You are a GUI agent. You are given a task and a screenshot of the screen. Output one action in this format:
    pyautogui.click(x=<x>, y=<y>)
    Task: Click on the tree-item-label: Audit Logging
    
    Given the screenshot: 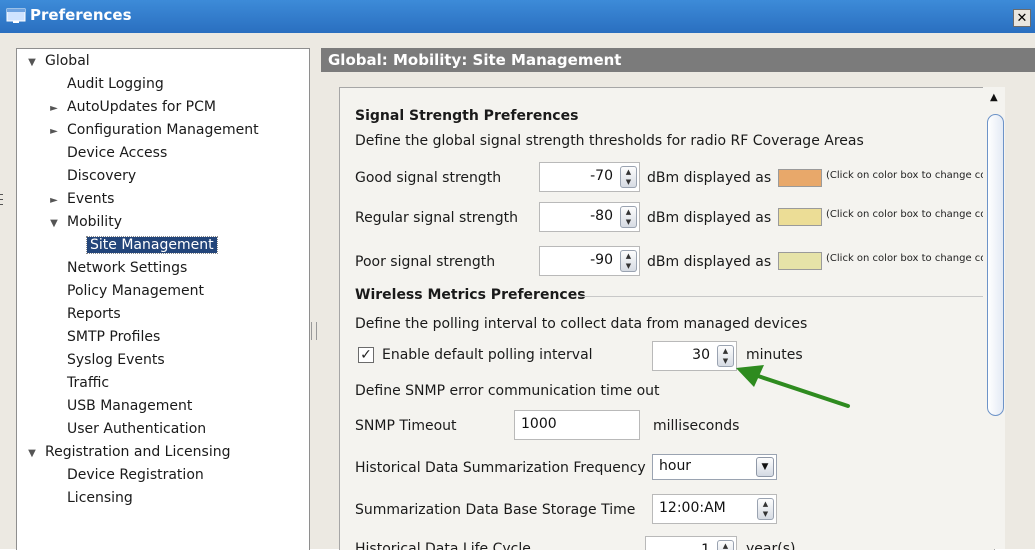 What is the action you would take?
    pyautogui.click(x=115, y=84)
    